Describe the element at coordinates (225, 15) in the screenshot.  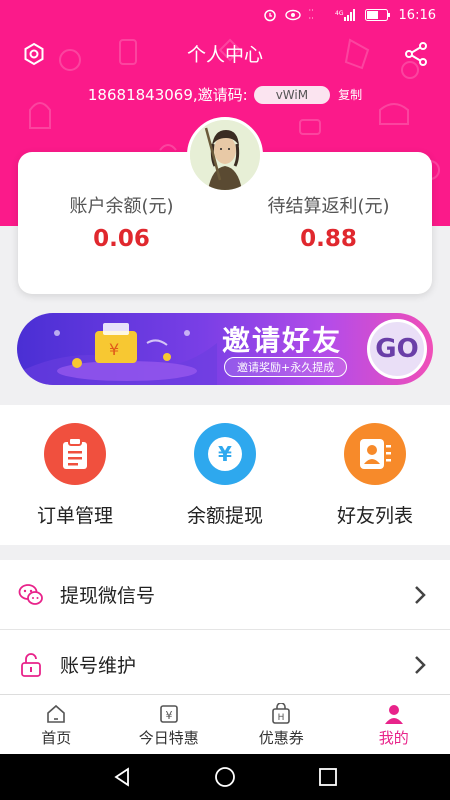
I see `status-bar: ·· ·· 4G 16:16` at that location.